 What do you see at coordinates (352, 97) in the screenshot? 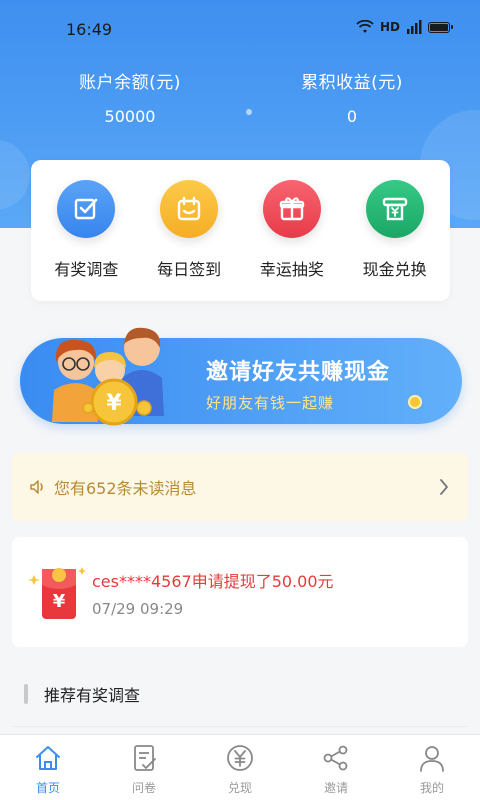
I see `earnings-block: 累积收益(元) 0` at bounding box center [352, 97].